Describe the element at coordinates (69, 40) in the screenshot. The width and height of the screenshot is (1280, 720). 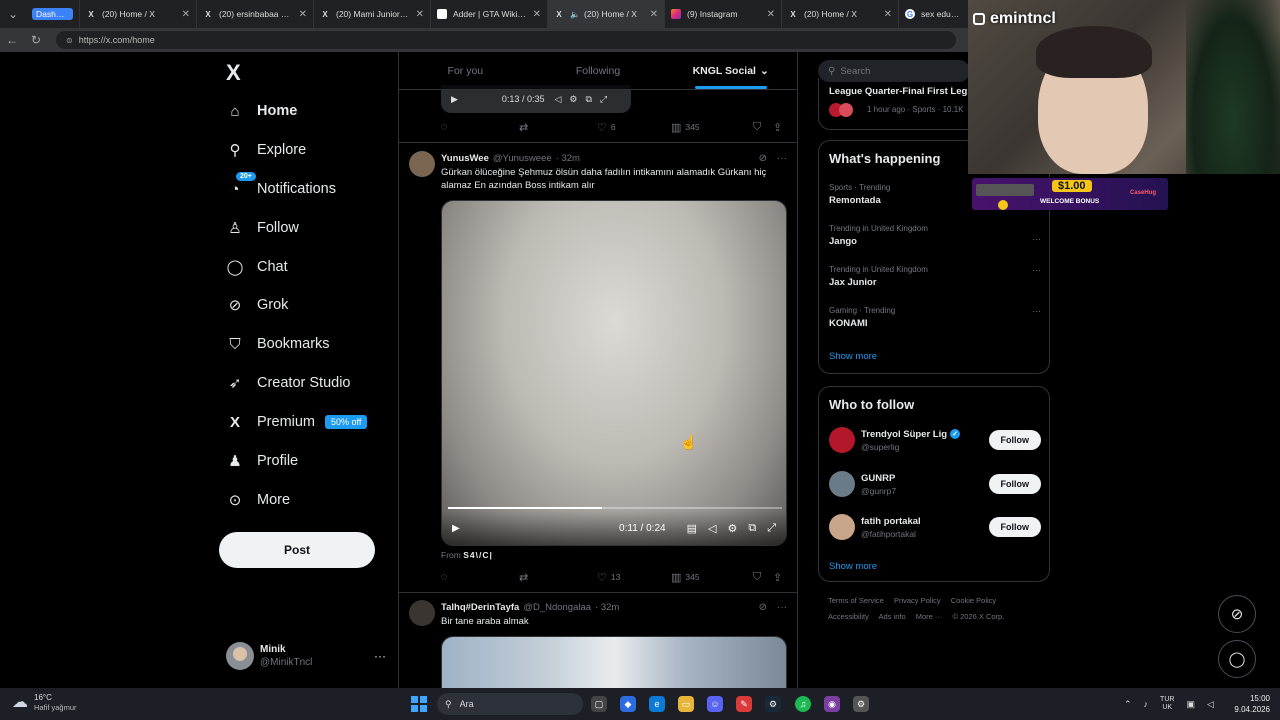
I see `site-info-icon: ⊜` at that location.